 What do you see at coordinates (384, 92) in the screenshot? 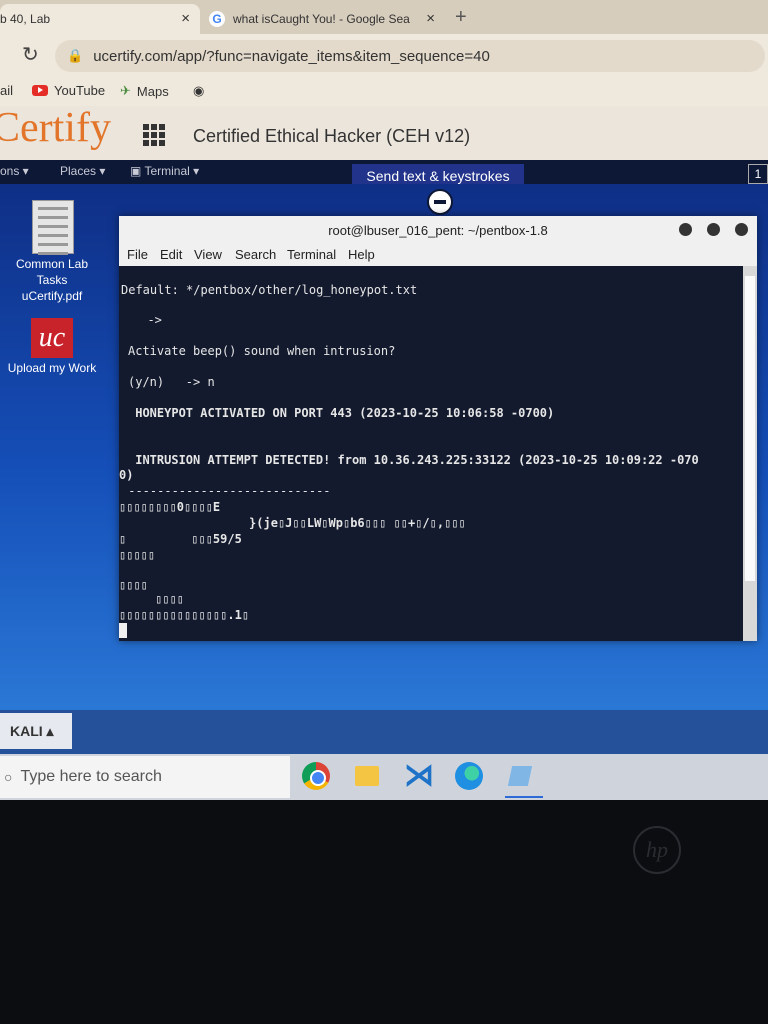
I see `bookmarks-bar: ail YouTube ✈ Maps ◉` at bounding box center [384, 92].